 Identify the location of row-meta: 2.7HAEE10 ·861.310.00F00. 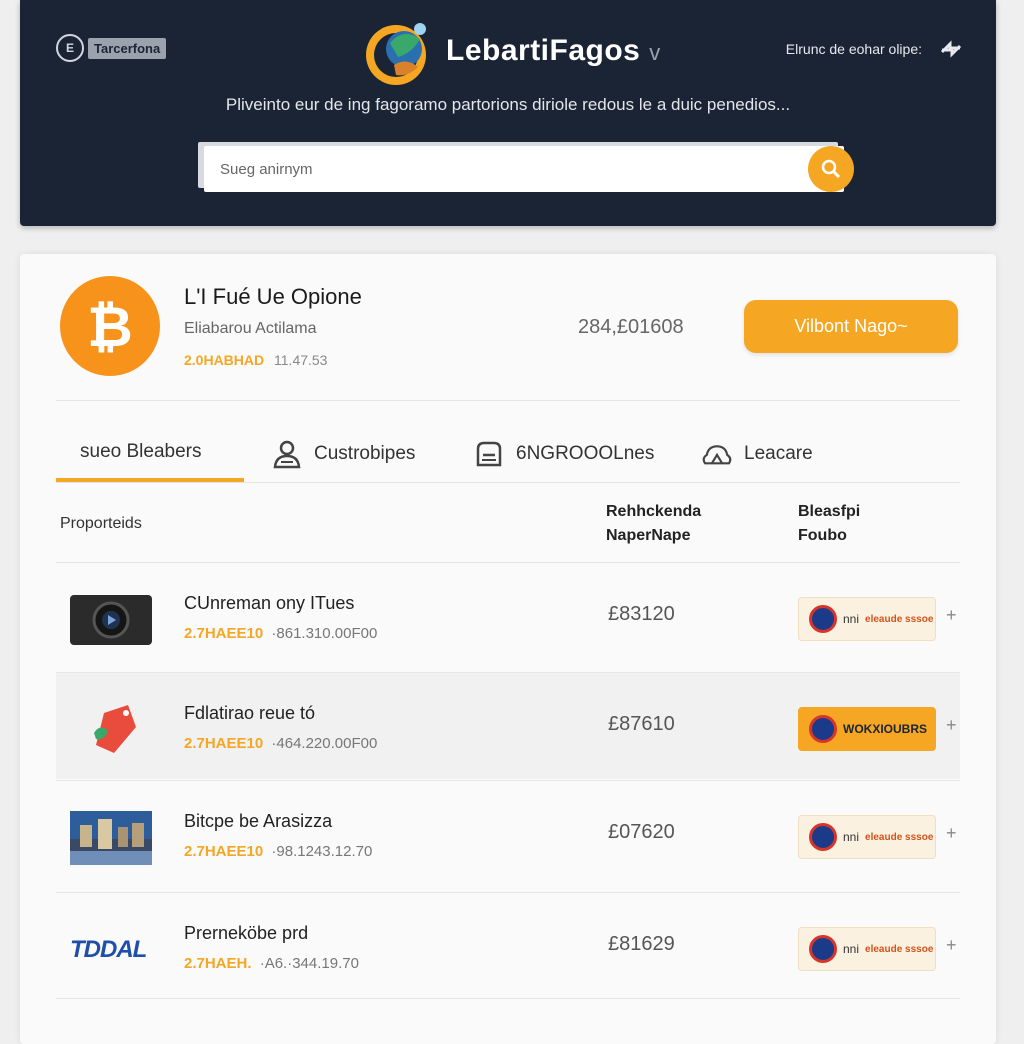
(280, 633).